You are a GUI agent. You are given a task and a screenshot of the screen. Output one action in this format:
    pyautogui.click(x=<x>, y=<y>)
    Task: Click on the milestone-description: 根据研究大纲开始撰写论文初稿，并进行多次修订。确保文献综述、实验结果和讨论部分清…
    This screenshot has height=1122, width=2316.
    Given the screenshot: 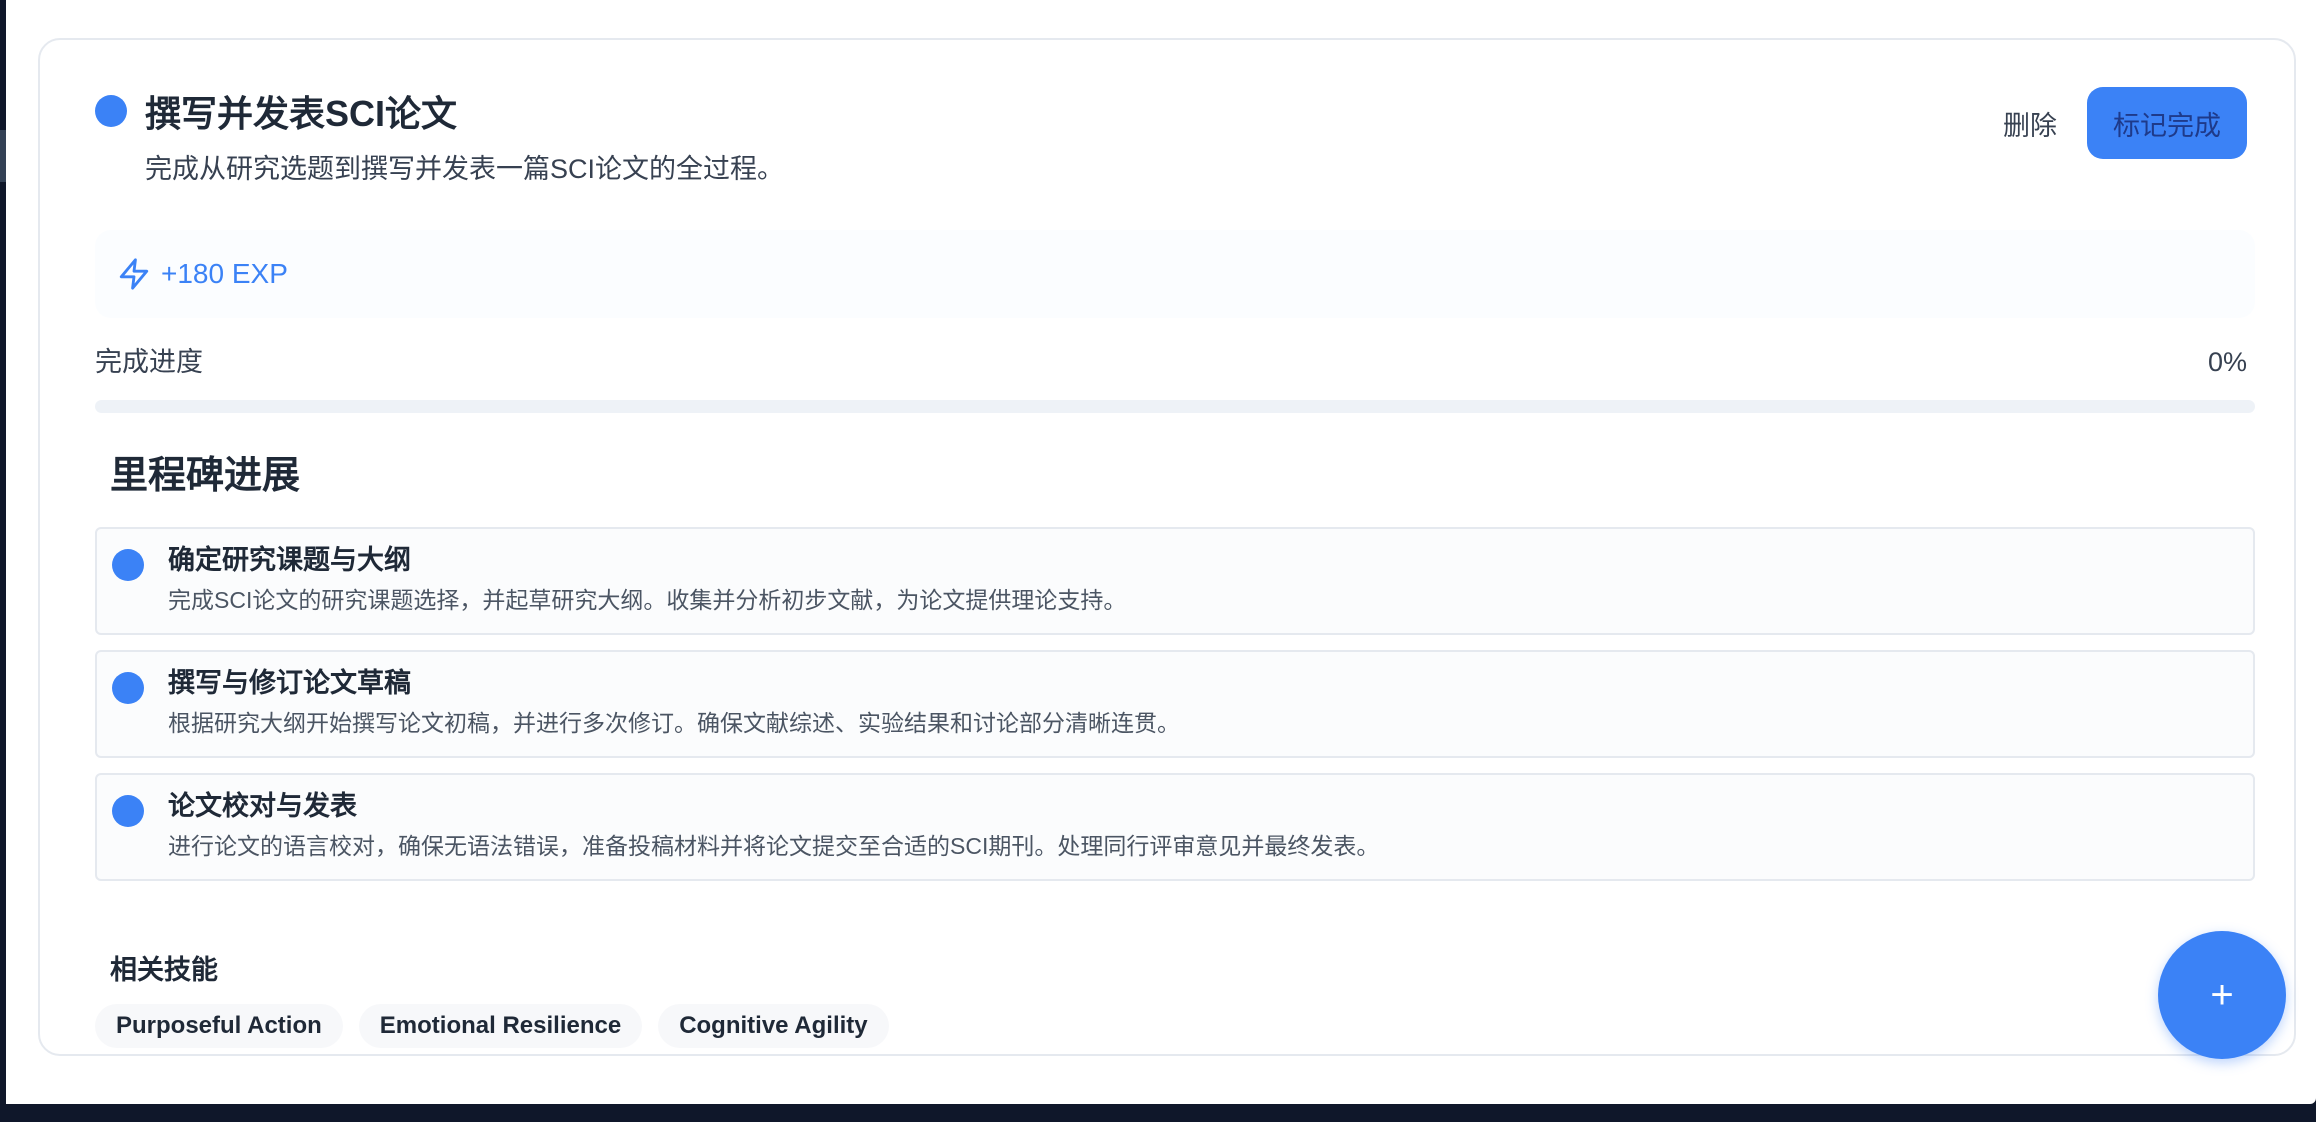 What is the action you would take?
    pyautogui.click(x=674, y=723)
    